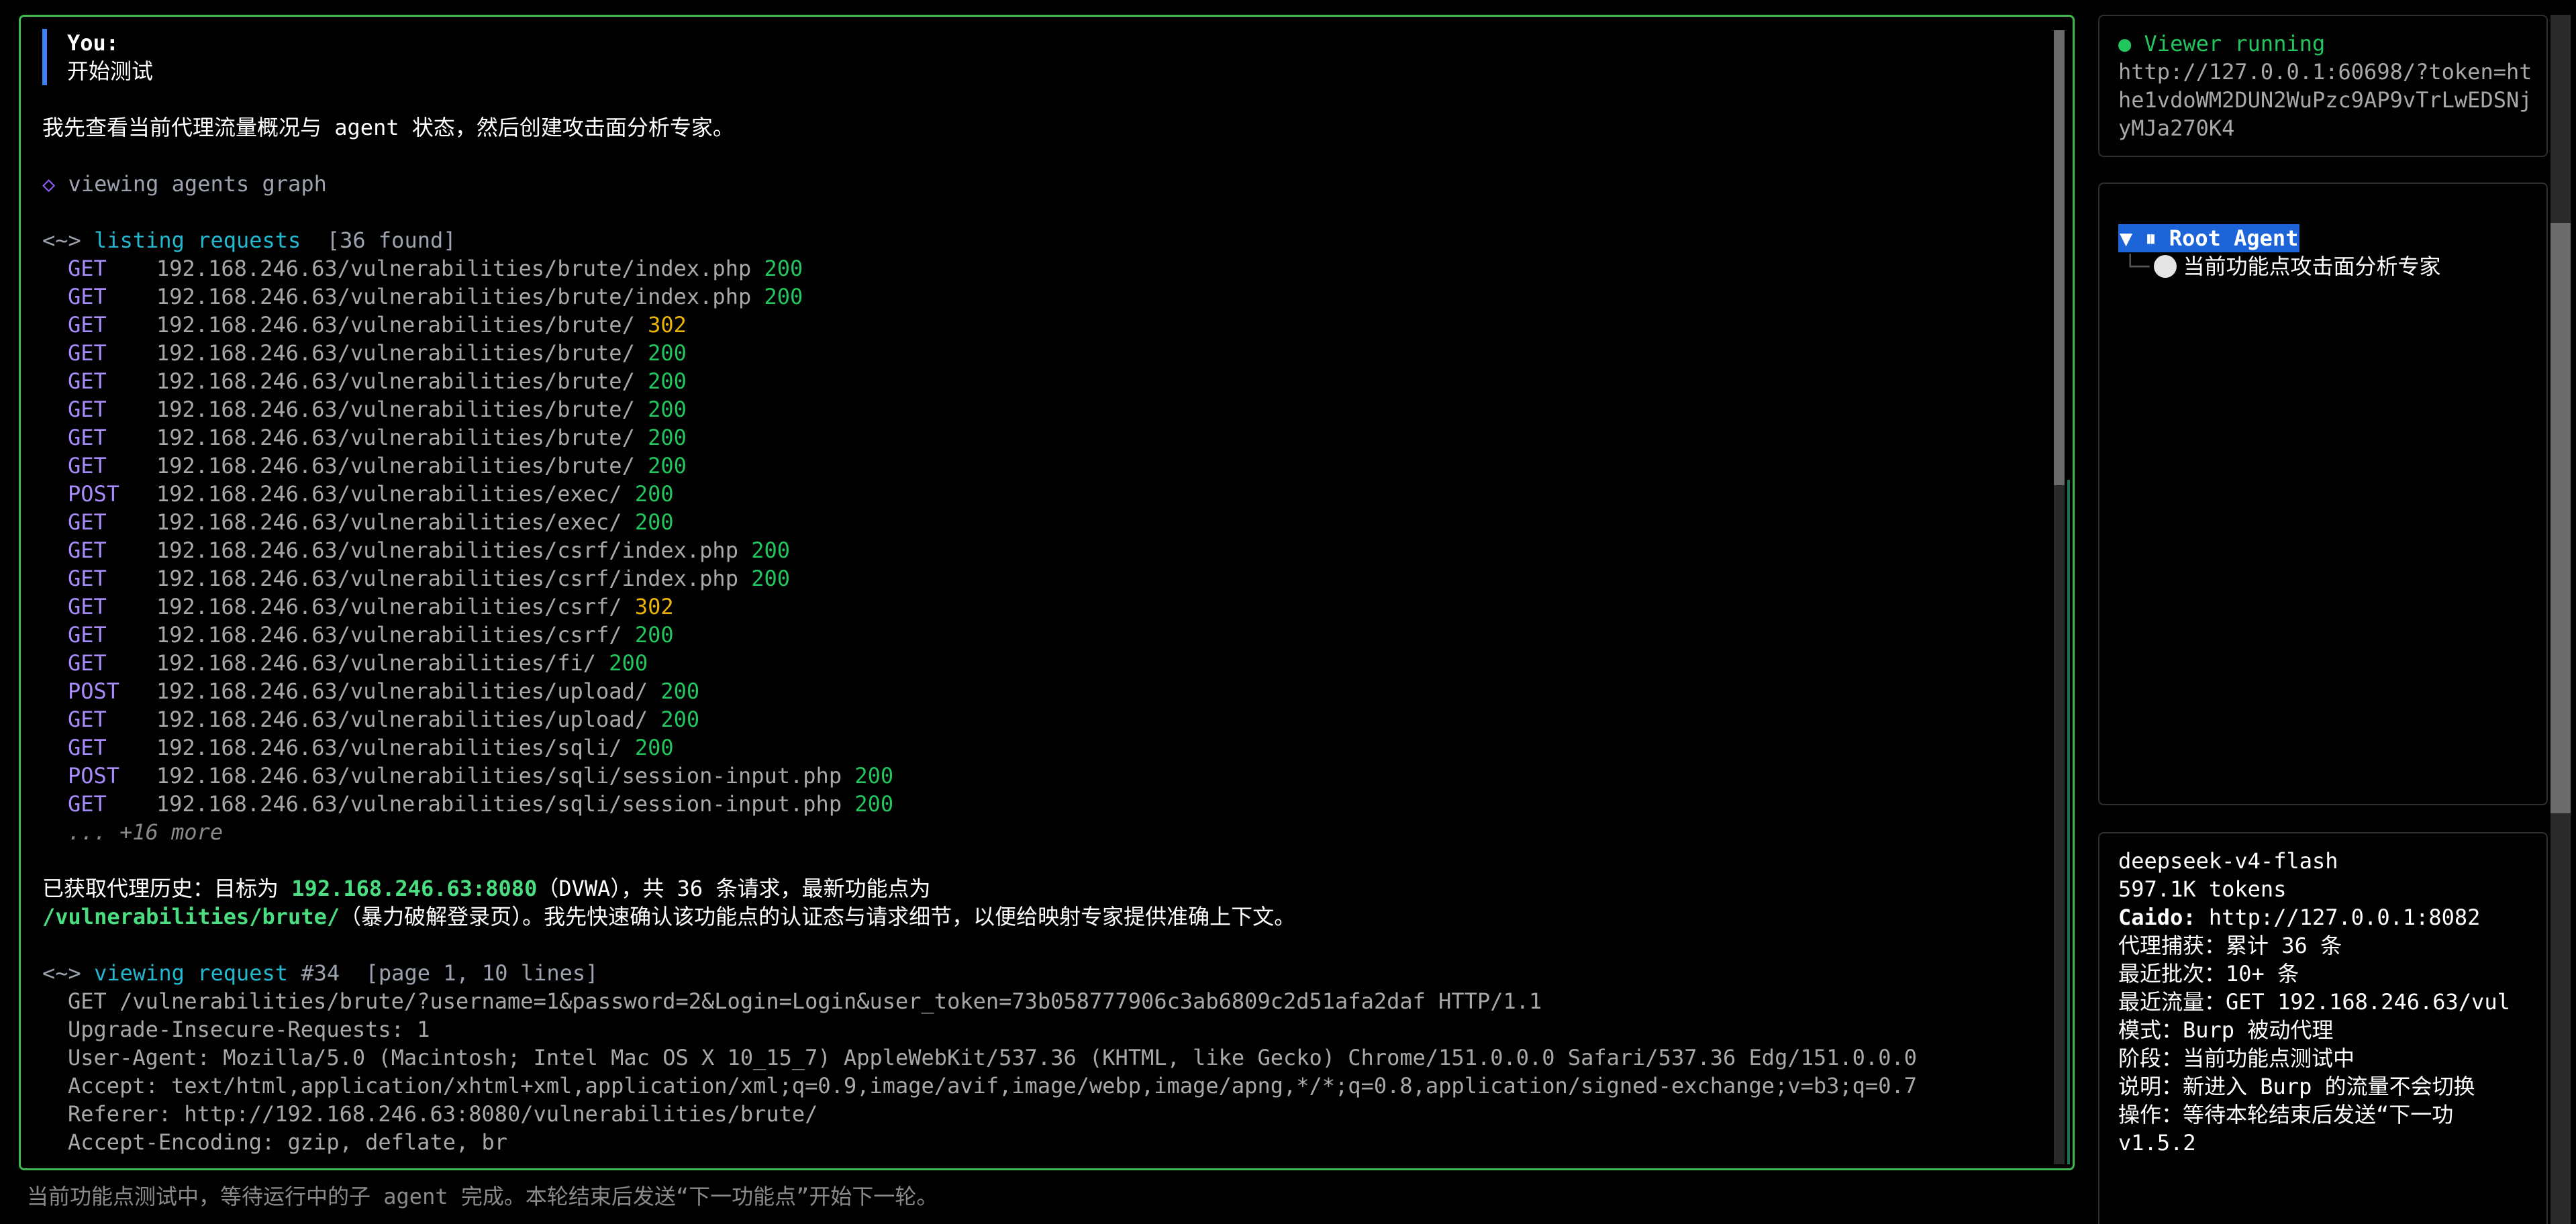  What do you see at coordinates (2338, 917) in the screenshot?
I see `caido-value: http://127.0.0.1:8082` at bounding box center [2338, 917].